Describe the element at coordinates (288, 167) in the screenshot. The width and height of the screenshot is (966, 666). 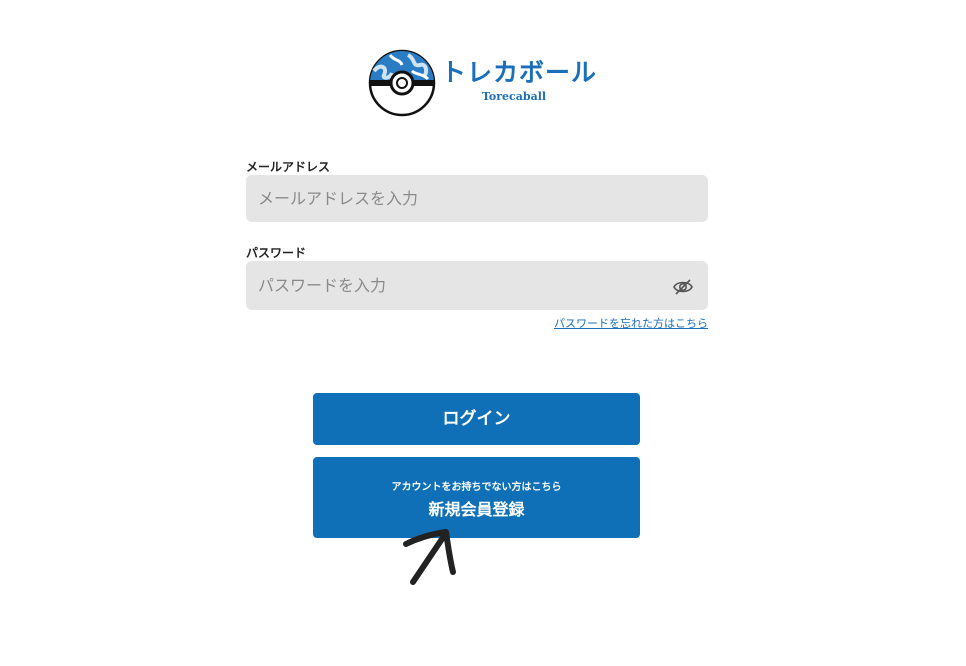
I see `email-label: メールアドレス` at that location.